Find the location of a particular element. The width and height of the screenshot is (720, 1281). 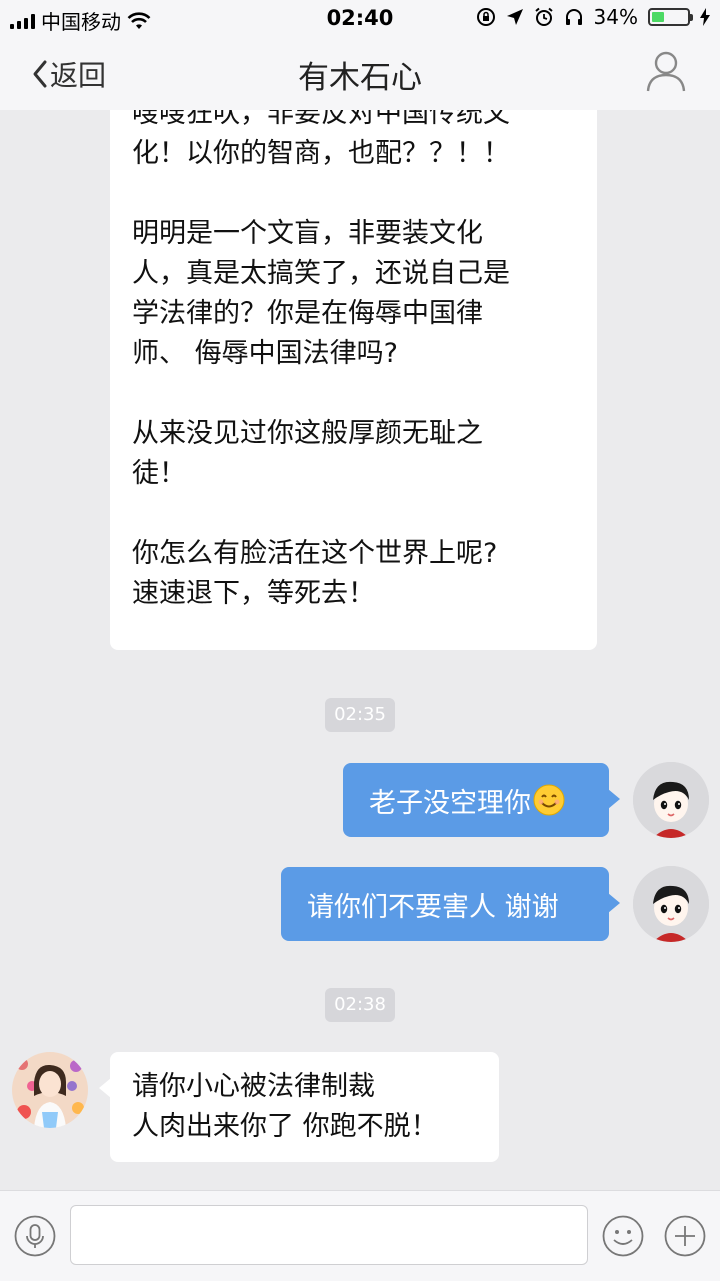

contact-avatar is located at coordinates (50, 1090).